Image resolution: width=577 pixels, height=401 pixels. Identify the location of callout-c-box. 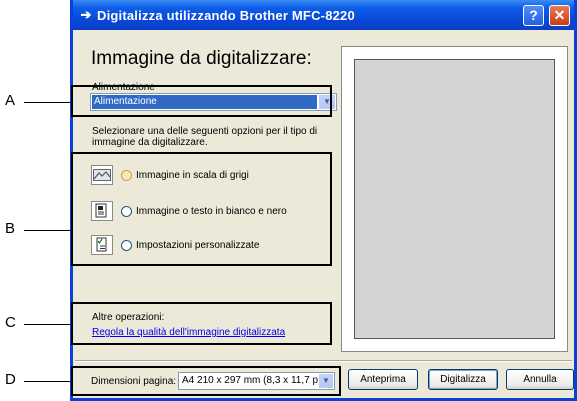
(201, 323).